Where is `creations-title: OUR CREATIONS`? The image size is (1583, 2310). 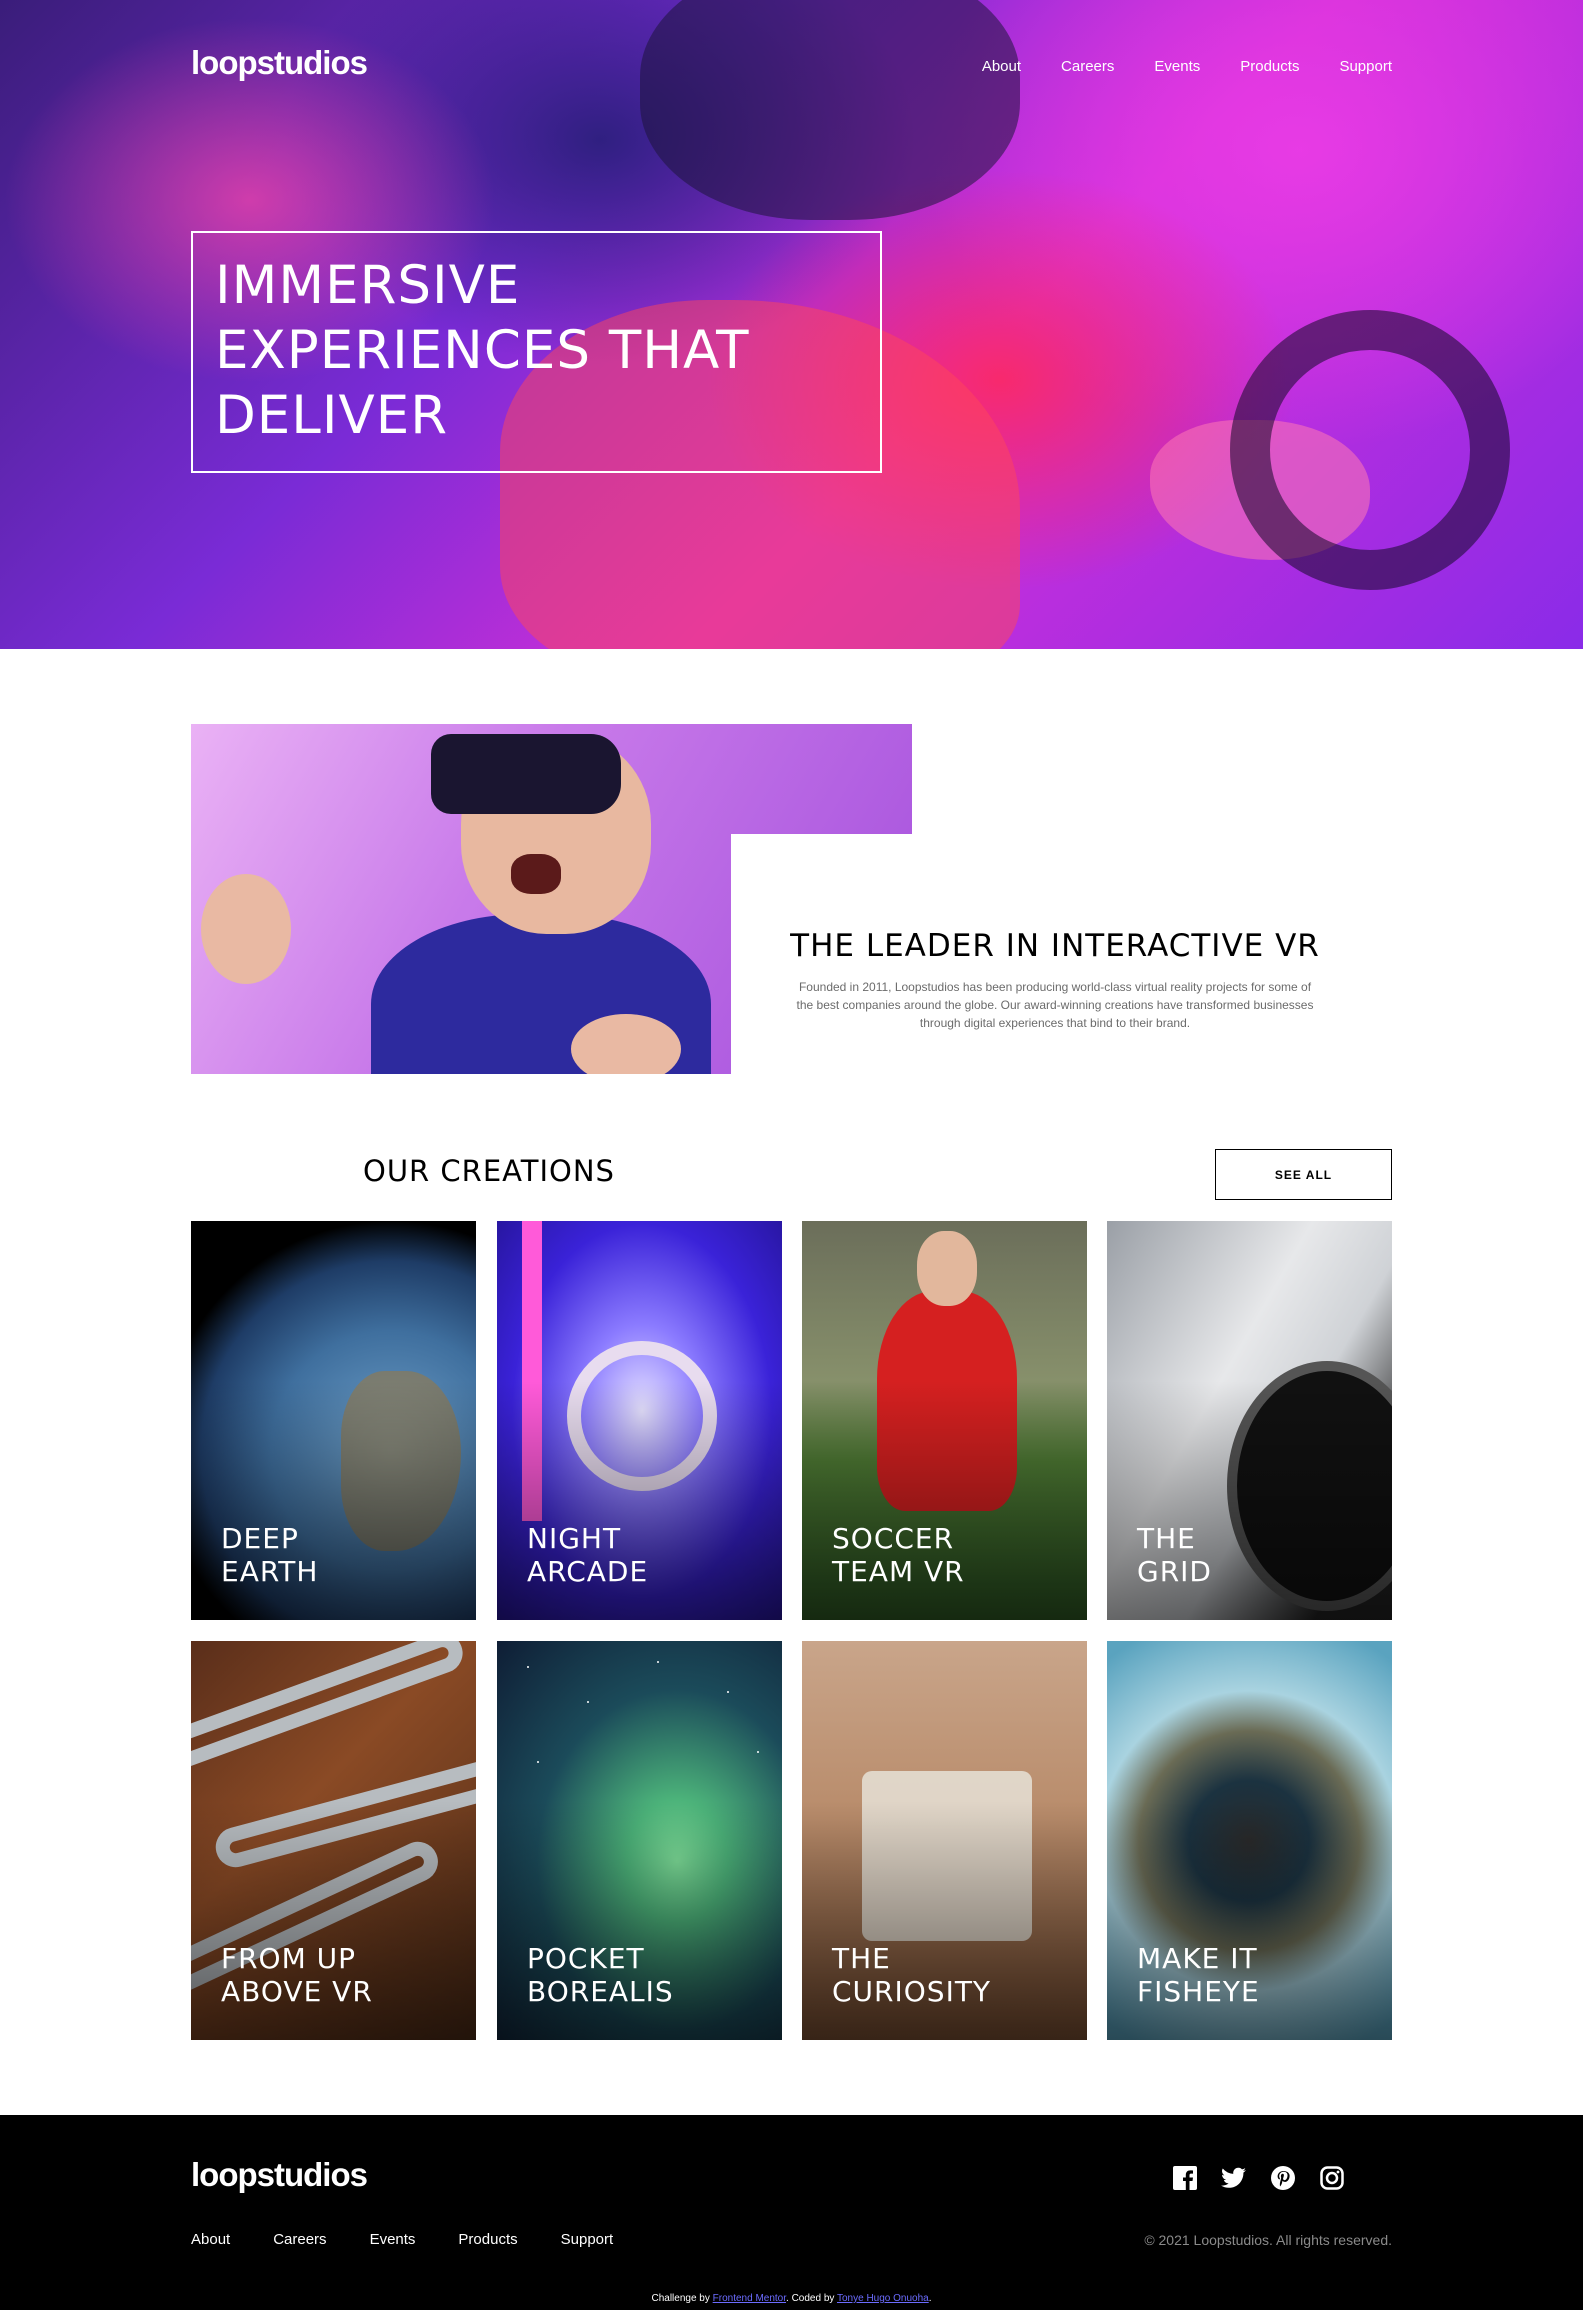
creations-title: OUR CREATIONS is located at coordinates (489, 1171).